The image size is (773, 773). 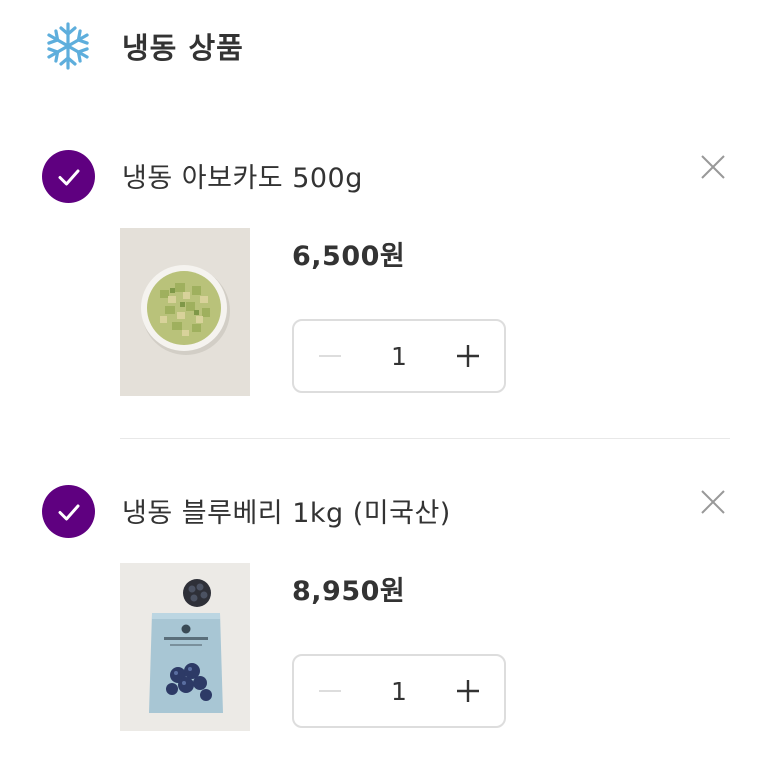 I want to click on item-name: 냉동 블루베리 1kg (미국산), so click(x=286, y=513).